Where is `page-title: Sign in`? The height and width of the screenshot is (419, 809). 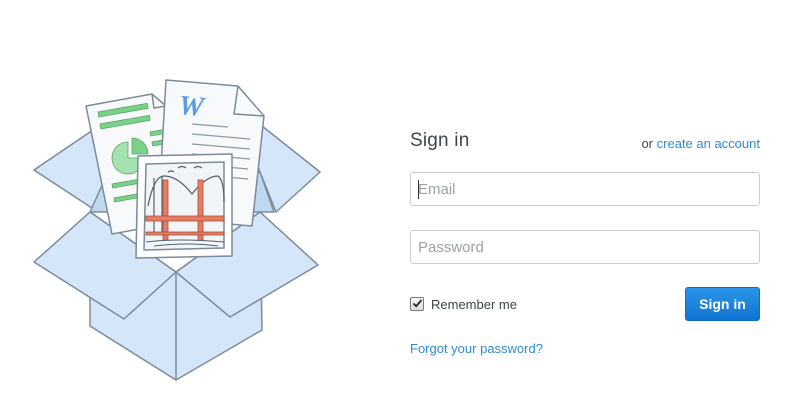
page-title: Sign in is located at coordinates (440, 140).